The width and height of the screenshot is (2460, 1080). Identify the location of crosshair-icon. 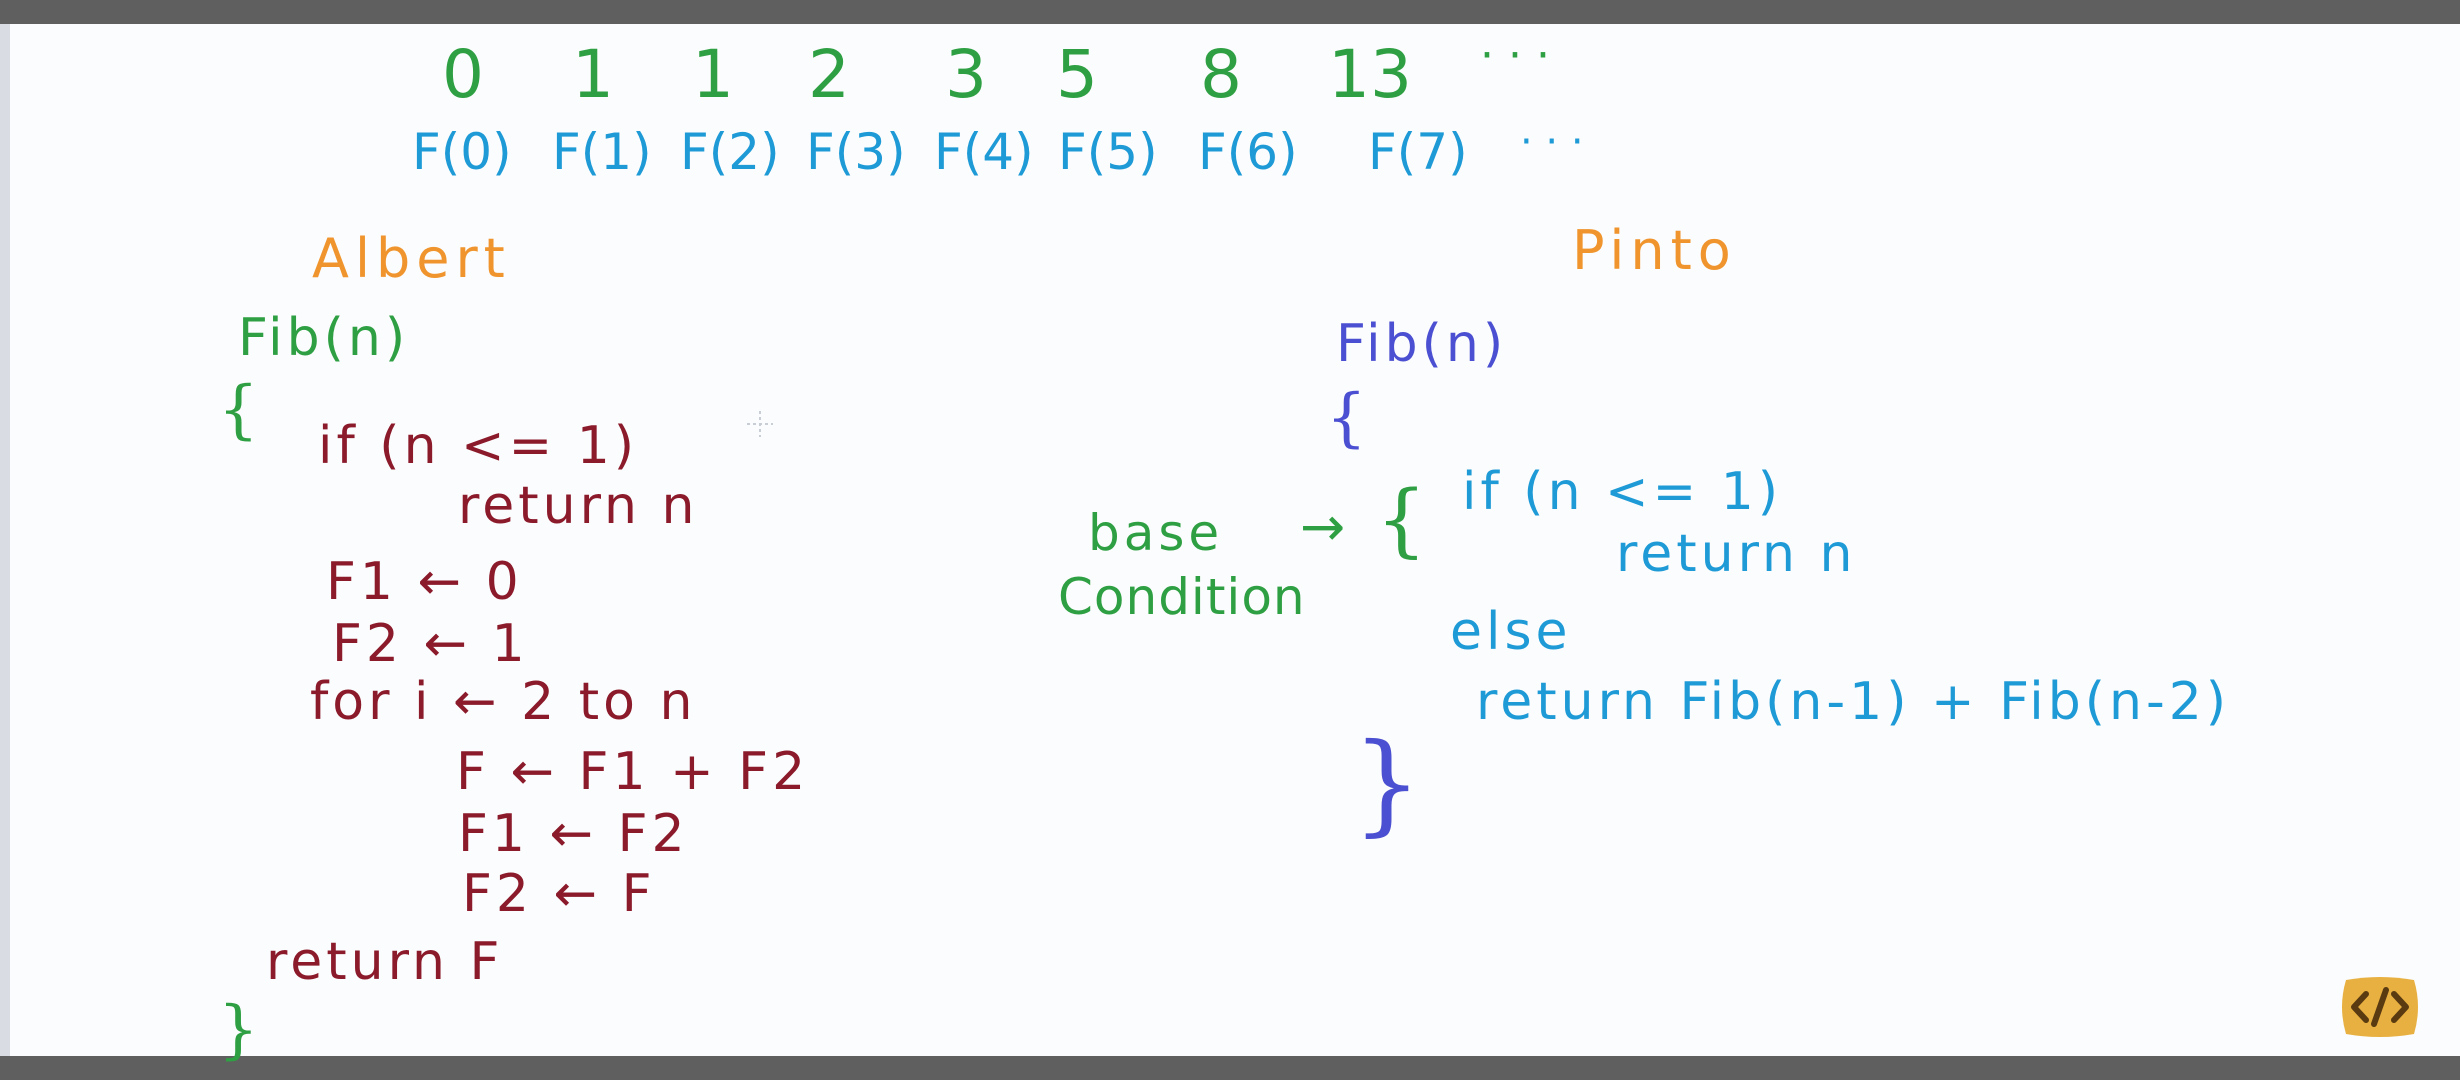
(760, 424).